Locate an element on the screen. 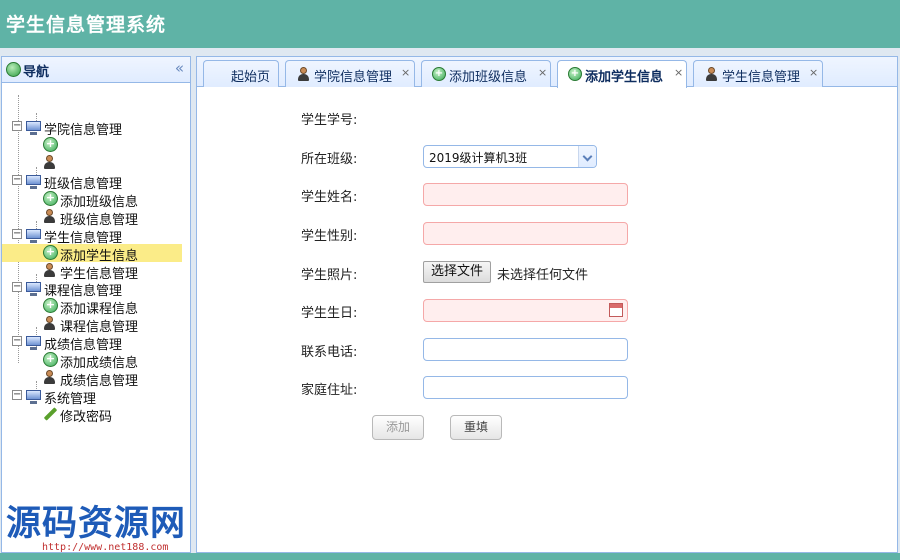  tree-leaf-course-manage: 课程信息管理 is located at coordinates (96, 325).